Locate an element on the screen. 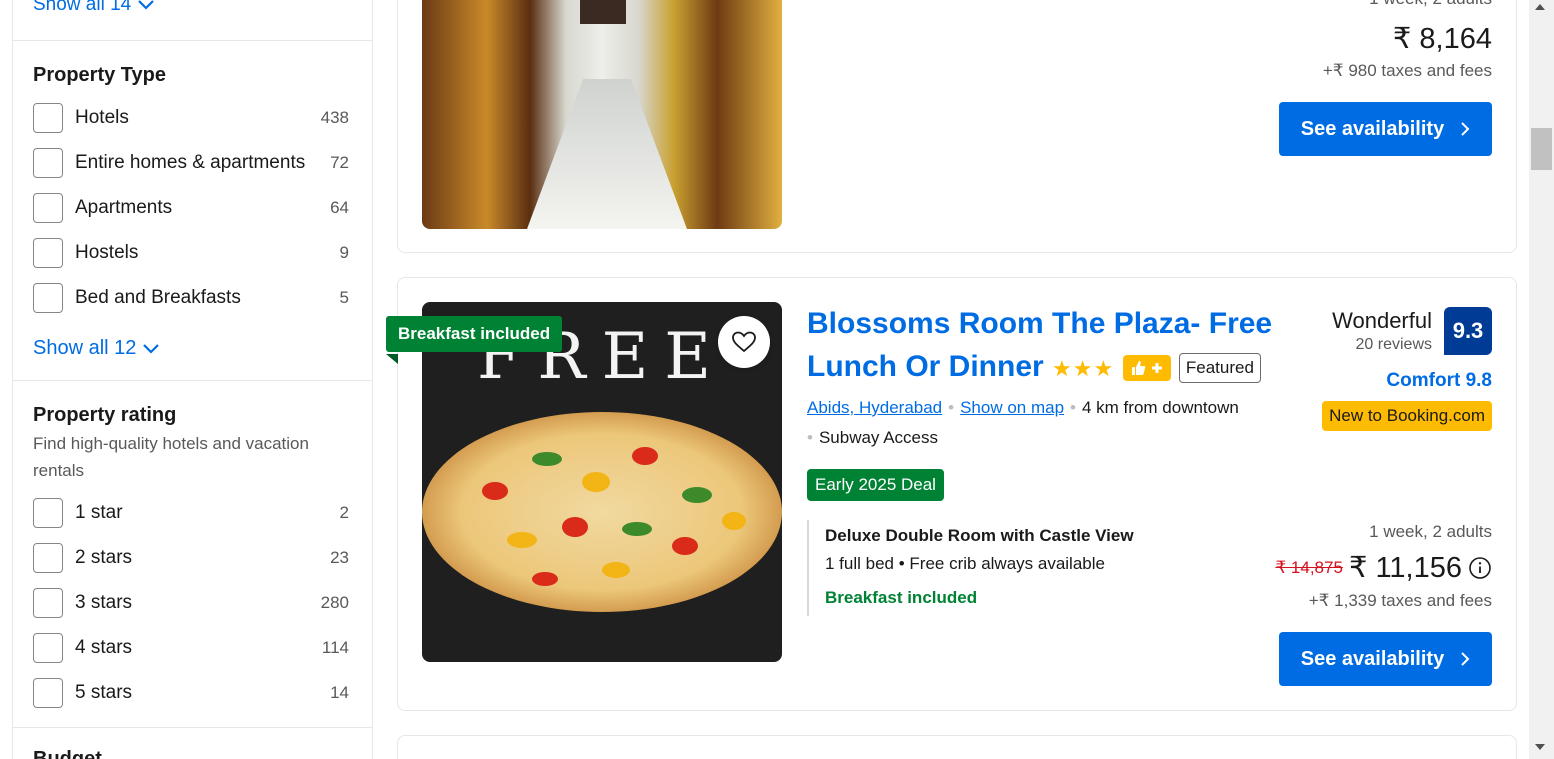  filter-count: 14 is located at coordinates (339, 692).